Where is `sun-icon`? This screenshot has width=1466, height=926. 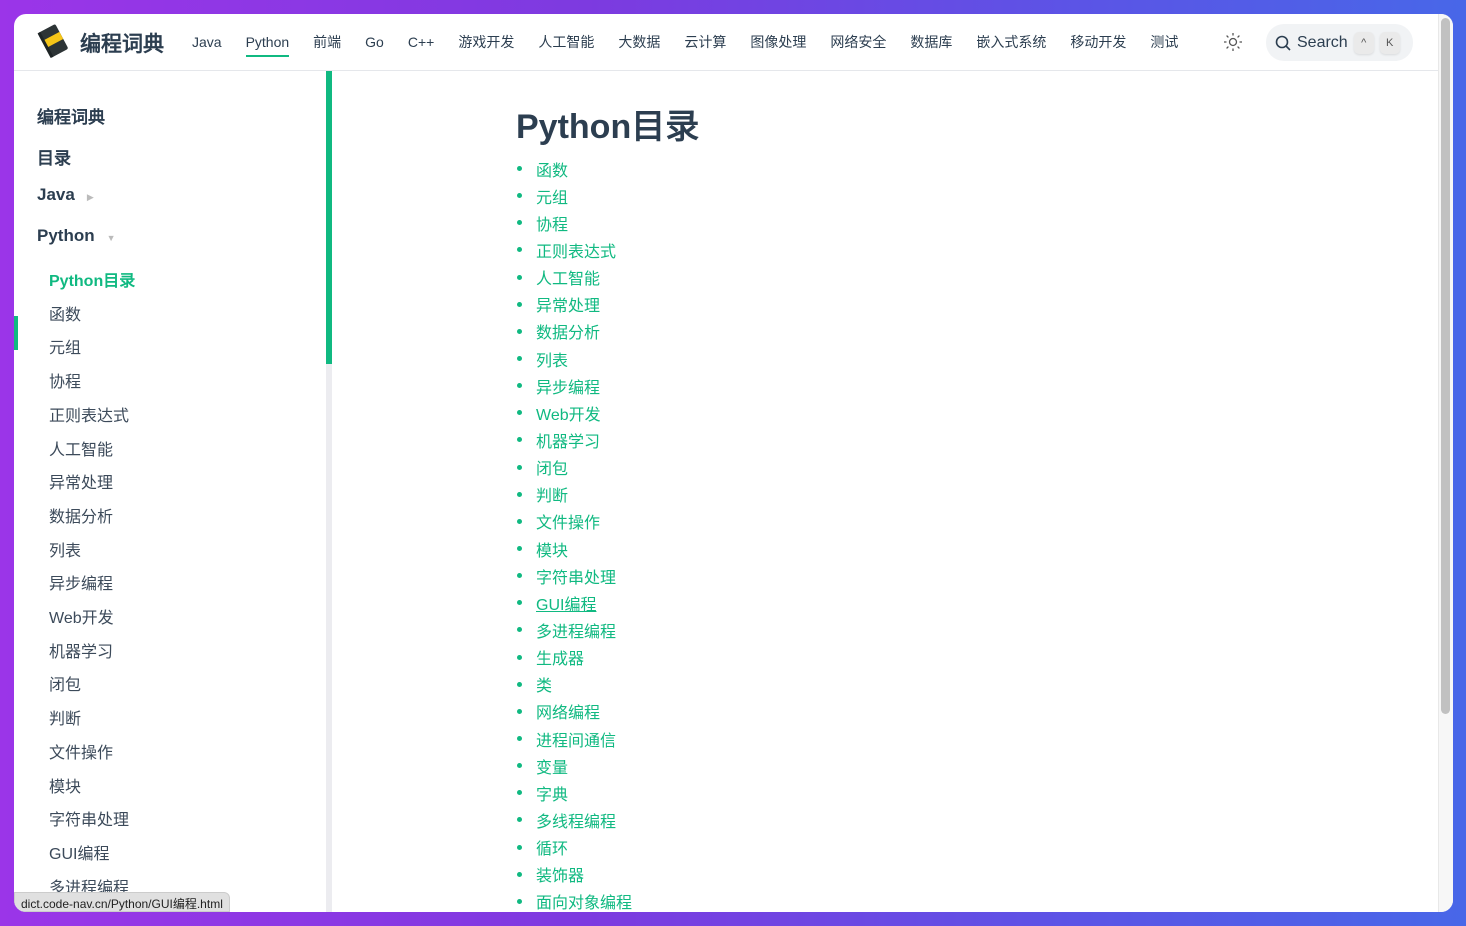
sun-icon is located at coordinates (1233, 42).